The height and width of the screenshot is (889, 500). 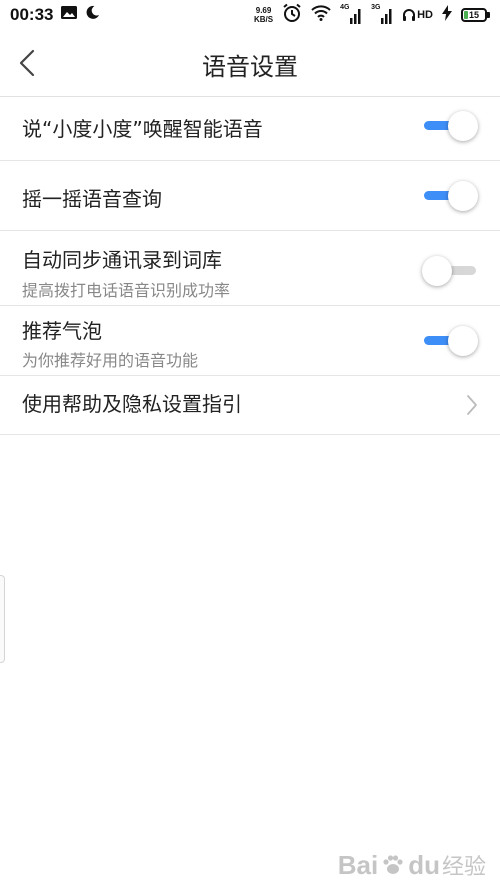 What do you see at coordinates (55, 15) in the screenshot?
I see `status-left: 00:33` at bounding box center [55, 15].